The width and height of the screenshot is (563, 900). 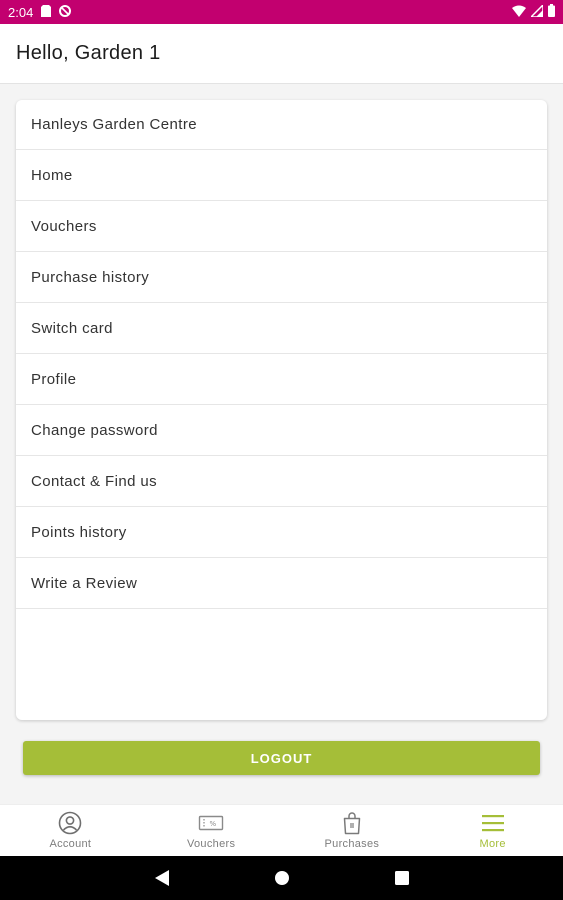 I want to click on menu-item-home: Home, so click(x=281, y=176).